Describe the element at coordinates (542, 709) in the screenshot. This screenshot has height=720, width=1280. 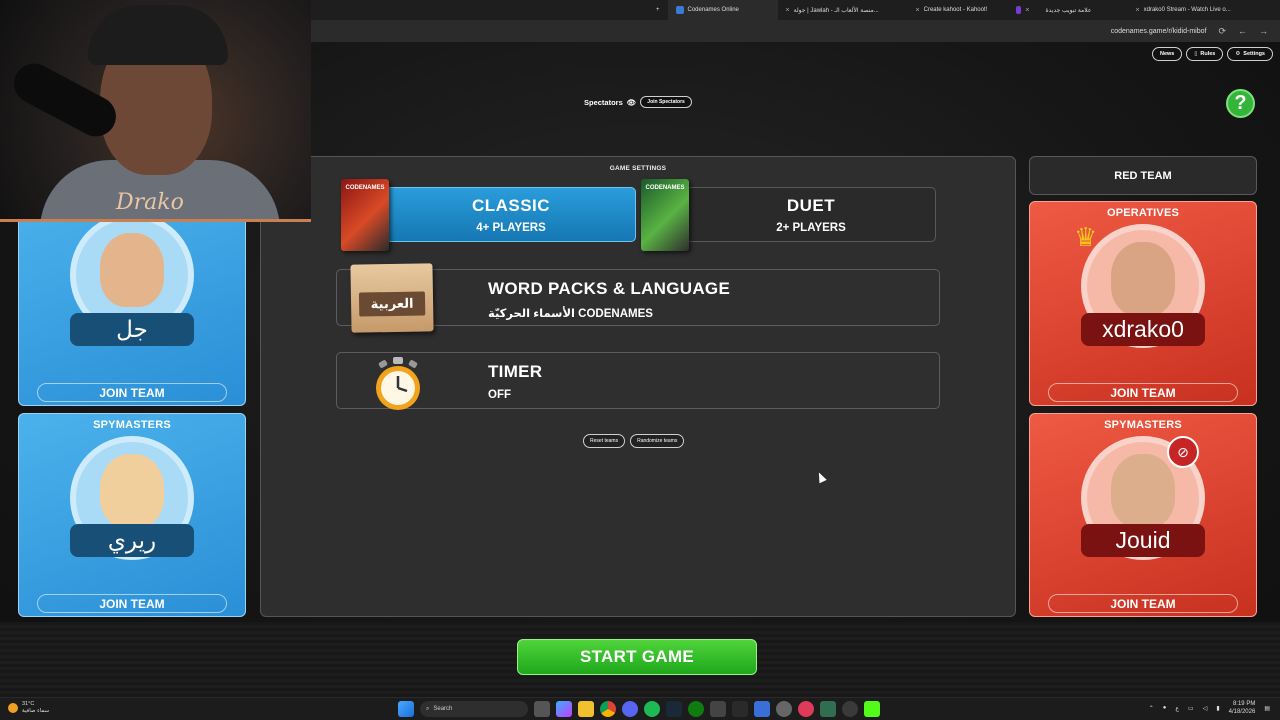
I see `task-view-icon` at that location.